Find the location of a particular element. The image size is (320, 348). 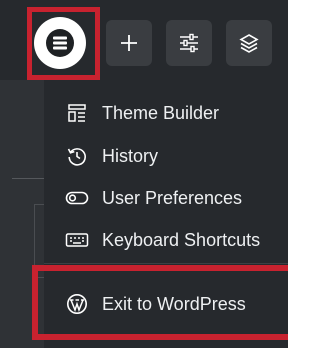

site-settings-button is located at coordinates (189, 43).